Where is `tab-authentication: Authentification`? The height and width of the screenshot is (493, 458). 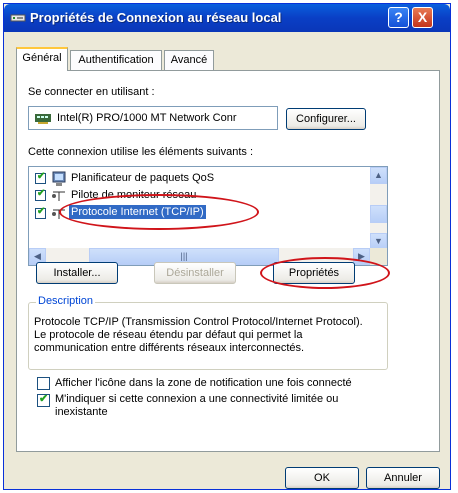 tab-authentication: Authentification is located at coordinates (116, 60).